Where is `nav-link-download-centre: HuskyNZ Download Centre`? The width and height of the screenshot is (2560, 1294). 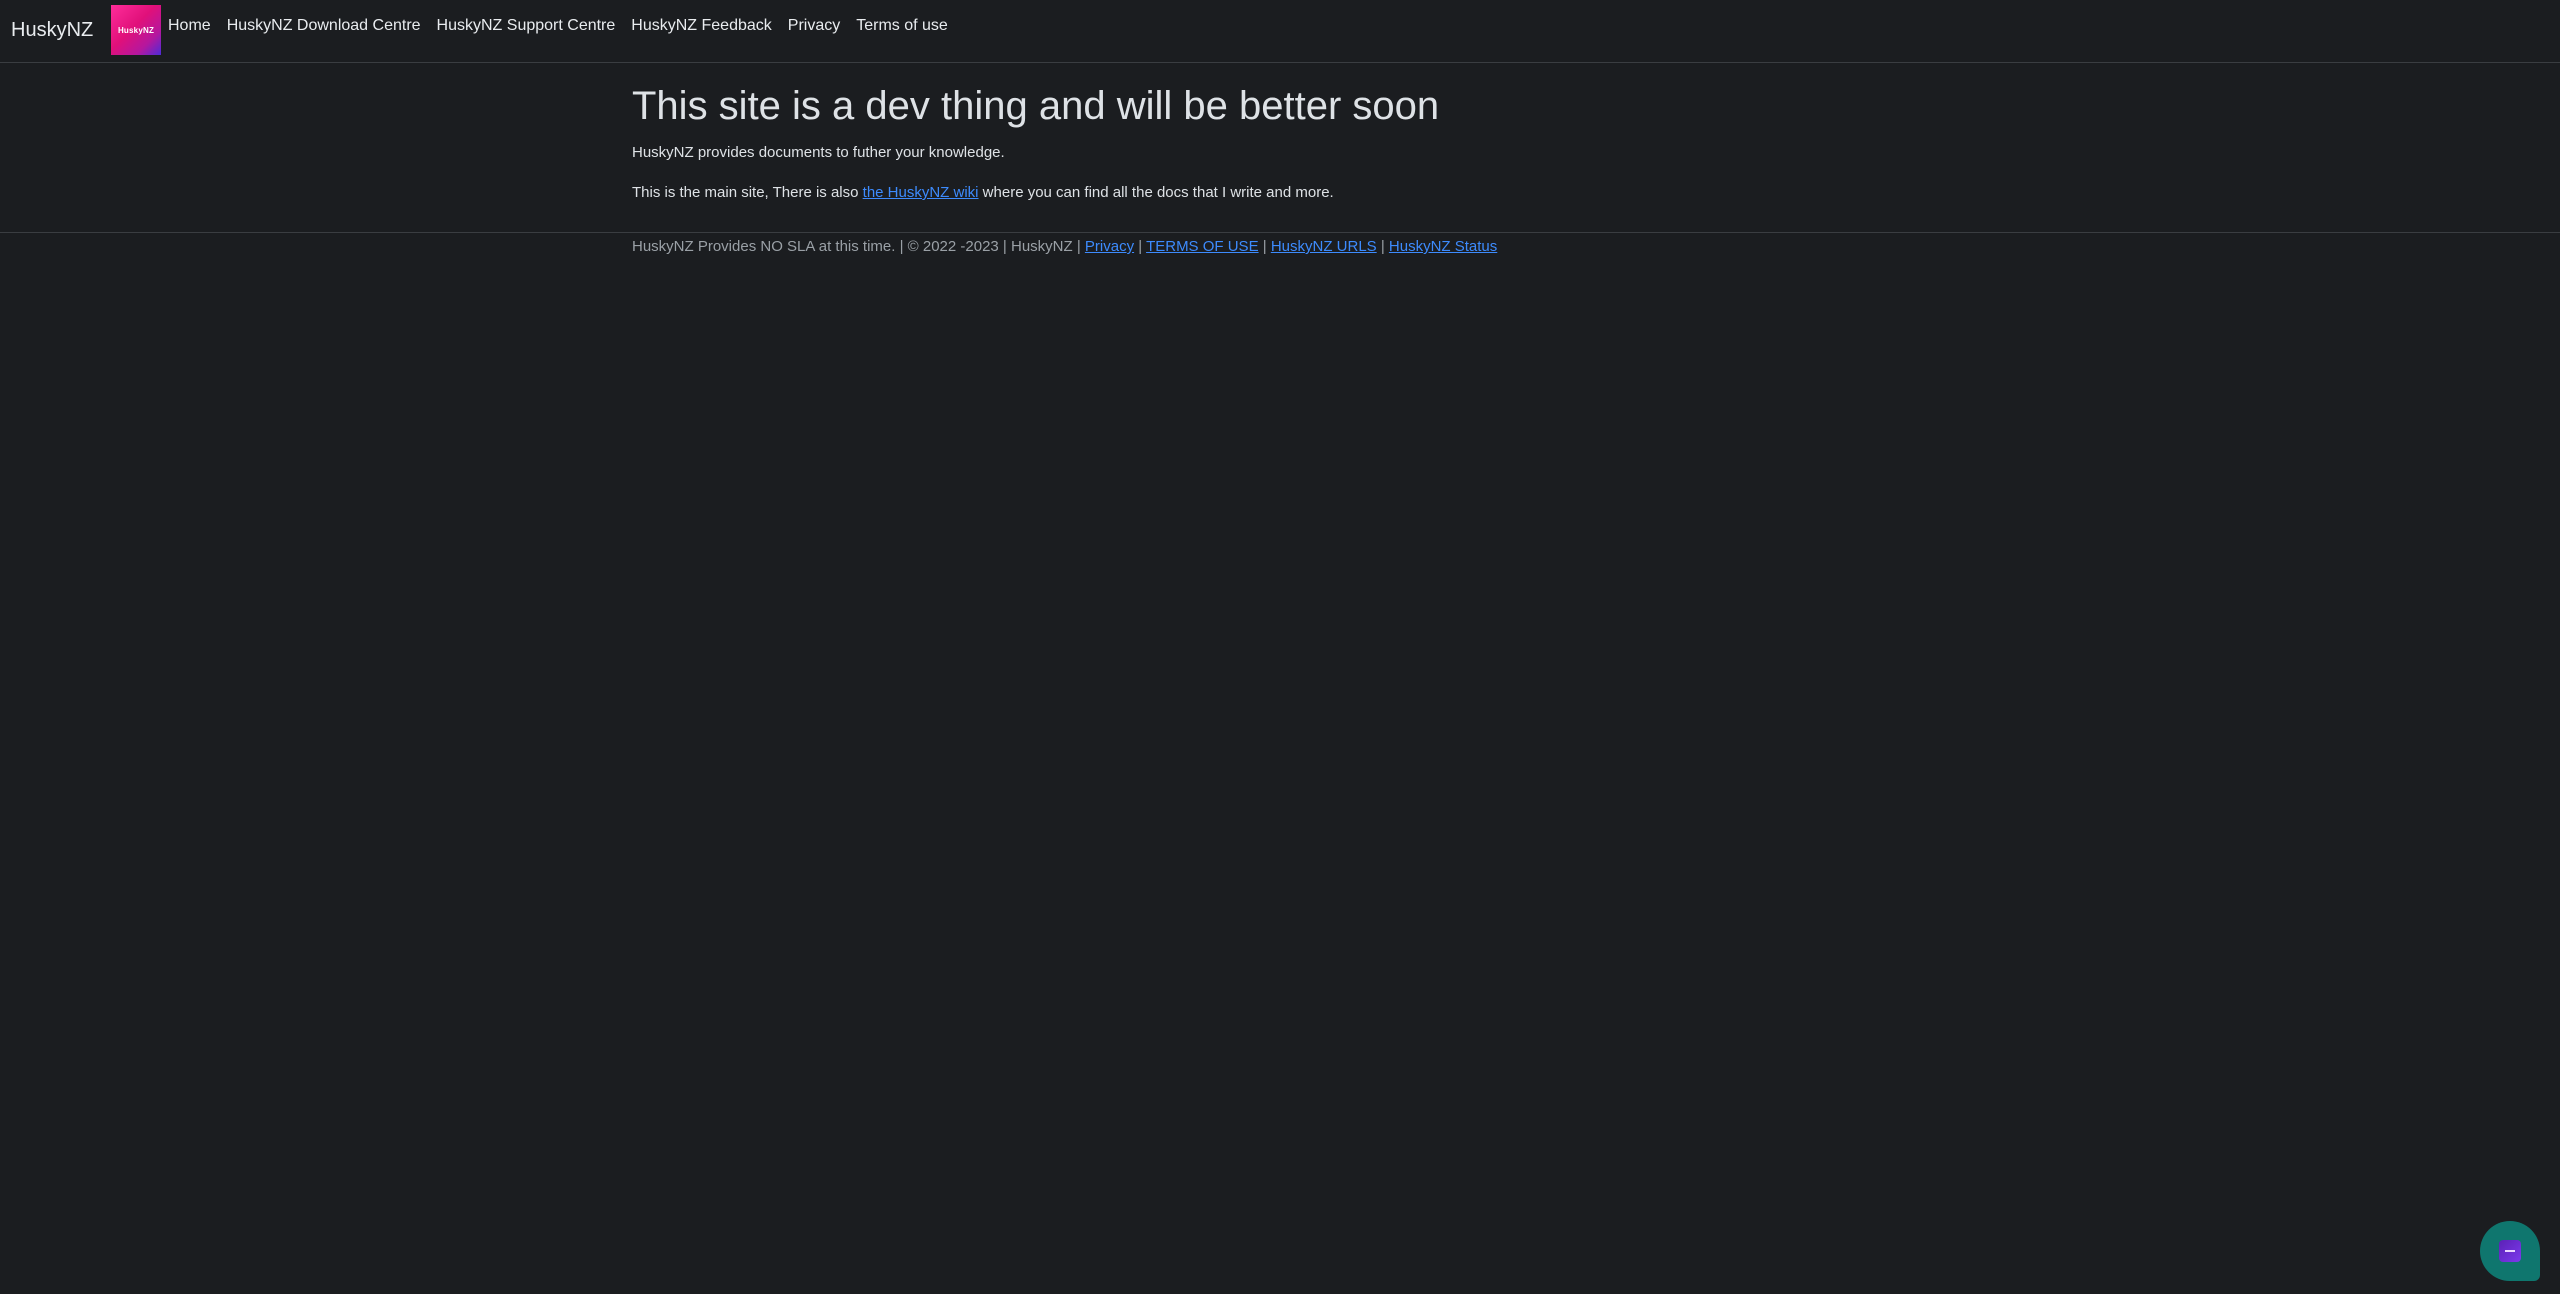 nav-link-download-centre: HuskyNZ Download Centre is located at coordinates (324, 26).